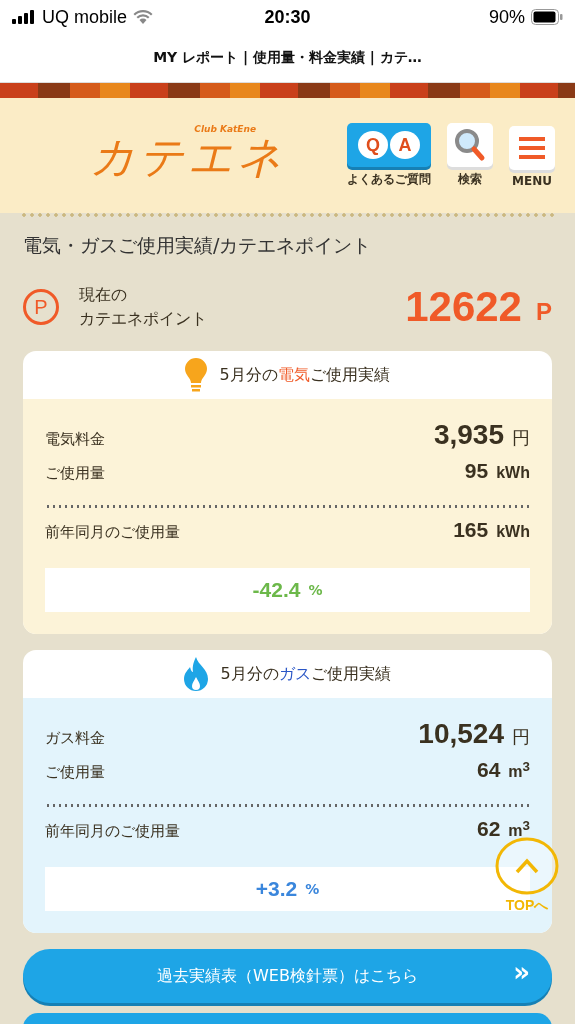 This screenshot has height=1024, width=575. I want to click on row-value: 95, so click(476, 471).